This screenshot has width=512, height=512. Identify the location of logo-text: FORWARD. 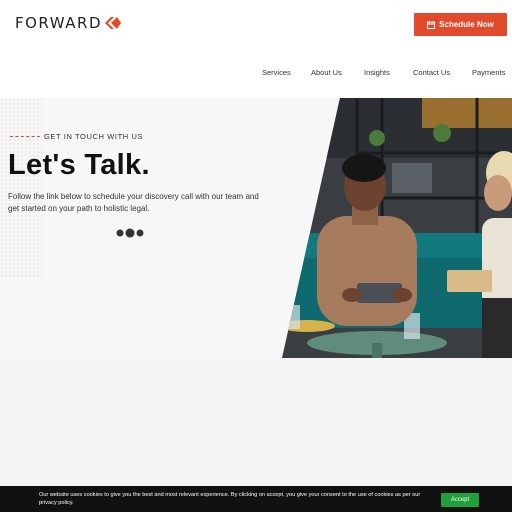
(58, 23).